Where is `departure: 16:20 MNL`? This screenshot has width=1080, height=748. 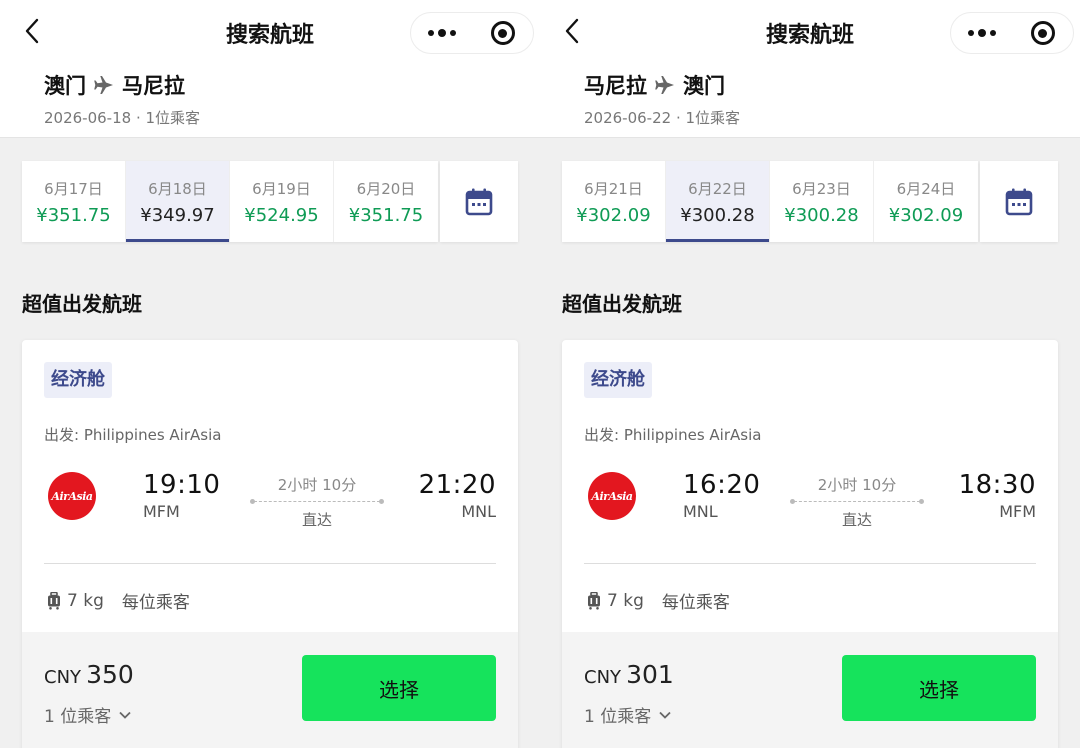 departure: 16:20 MNL is located at coordinates (721, 495).